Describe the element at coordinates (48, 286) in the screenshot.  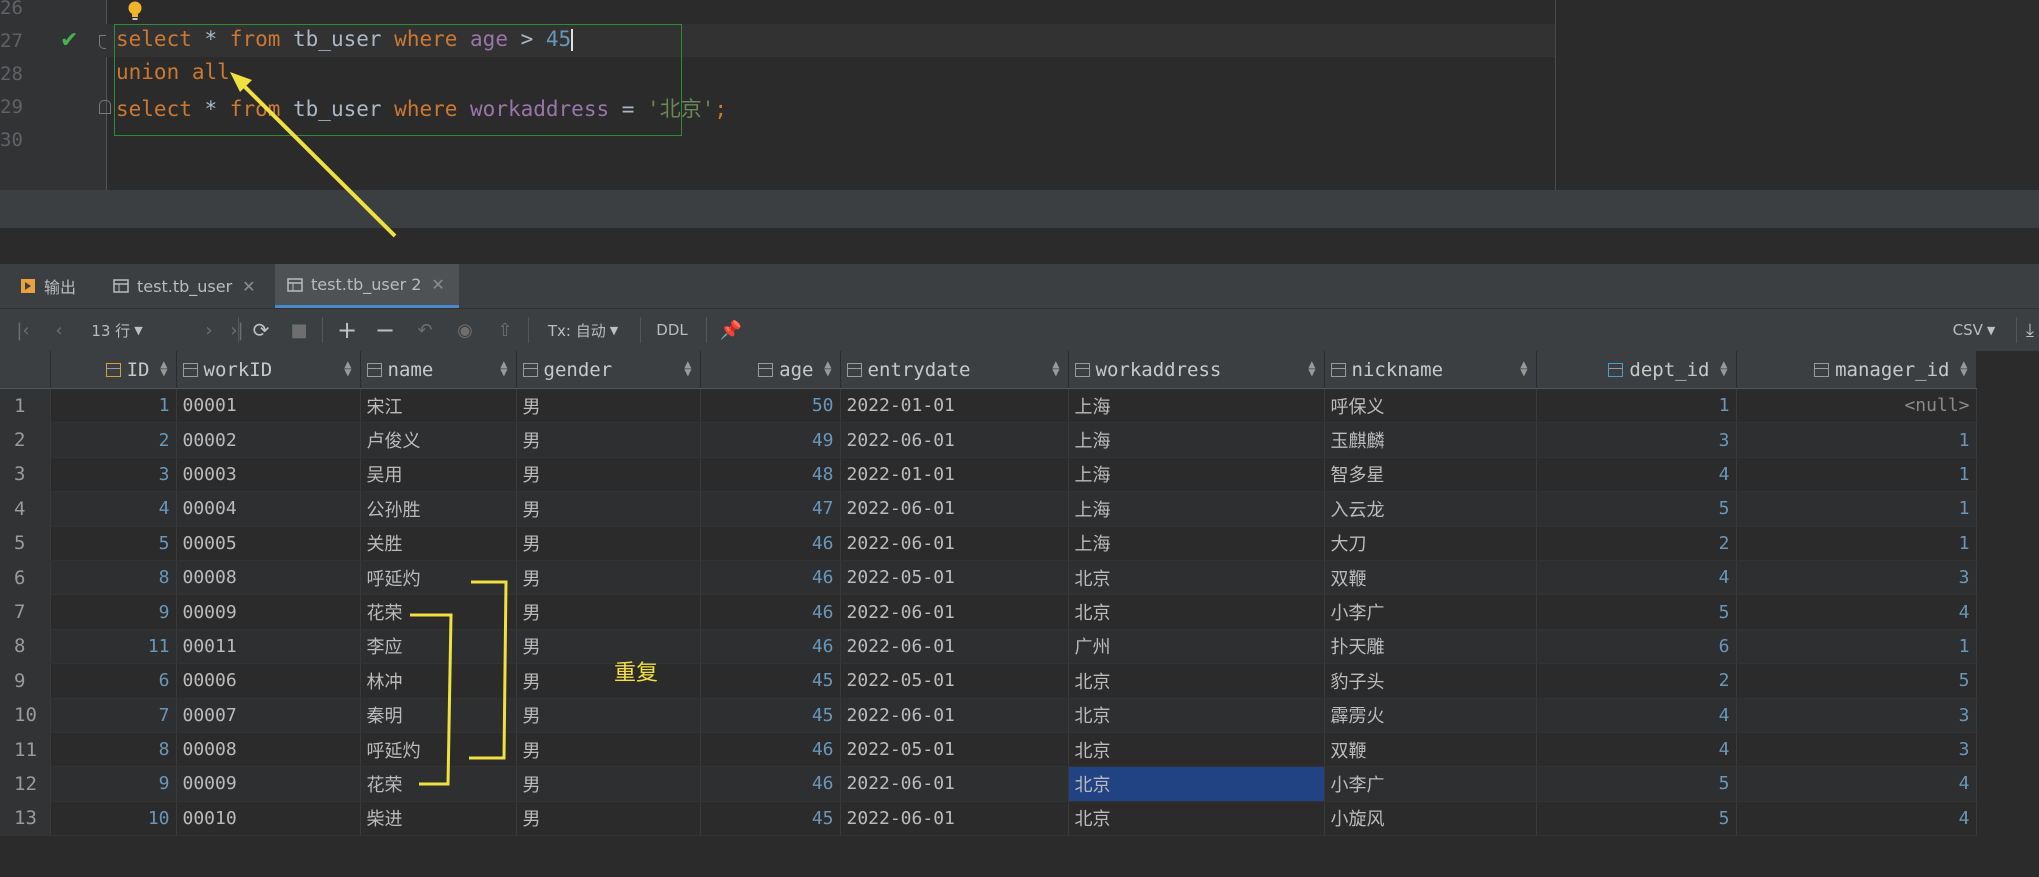
I see `tab-output: 输出` at that location.